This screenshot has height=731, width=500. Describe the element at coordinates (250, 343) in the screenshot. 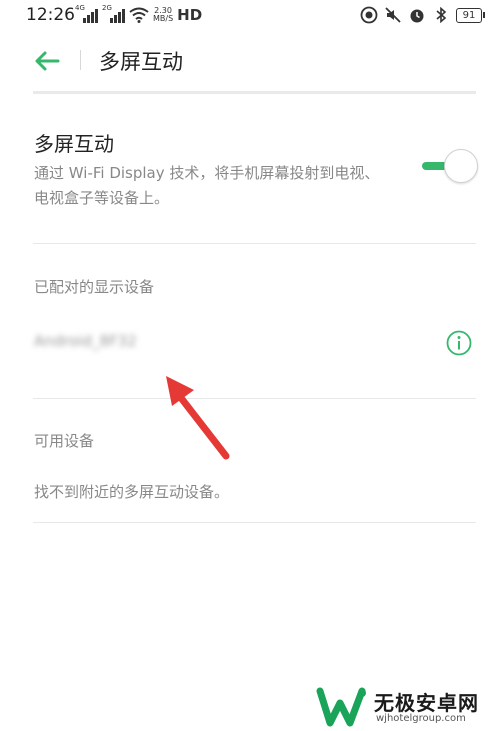

I see `paired-device-row: Android_8F32` at that location.